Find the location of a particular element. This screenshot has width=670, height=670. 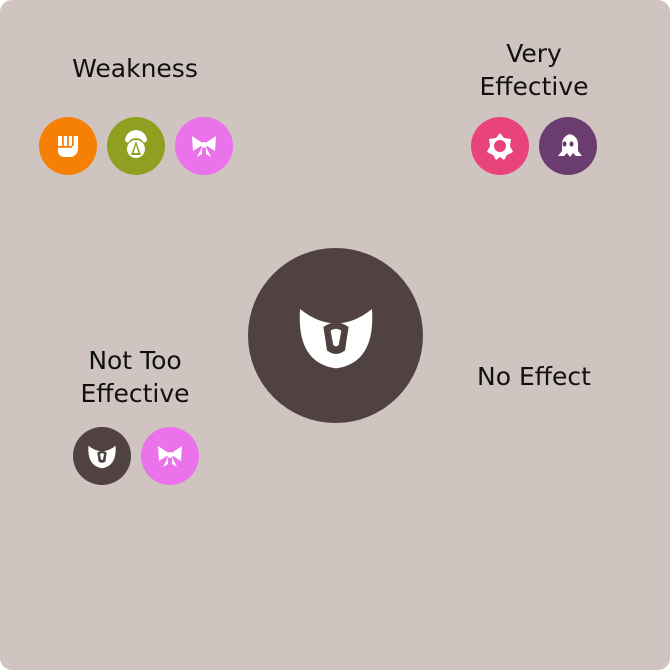

very-effective-label-line2: Effective is located at coordinates (534, 86).